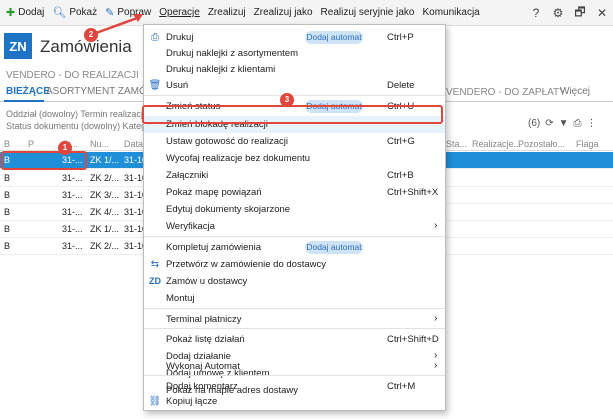 The image size is (613, 419). I want to click on col-b: B, so click(7, 144).